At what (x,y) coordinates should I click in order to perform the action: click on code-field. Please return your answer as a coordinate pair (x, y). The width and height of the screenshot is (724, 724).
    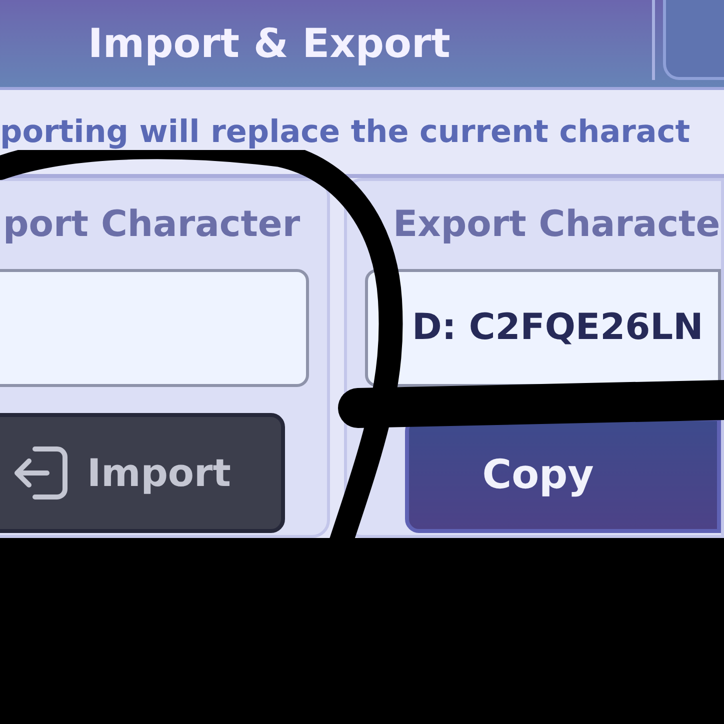
    Looking at the image, I should click on (154, 328).